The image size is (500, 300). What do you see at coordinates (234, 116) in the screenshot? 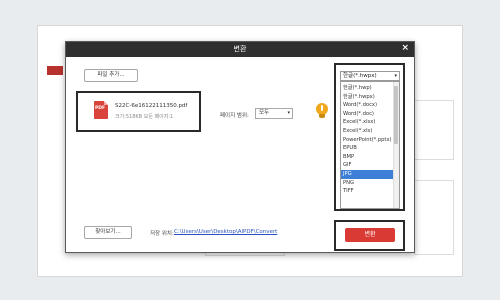
I see `page-range-label: 페이지 범위:` at bounding box center [234, 116].